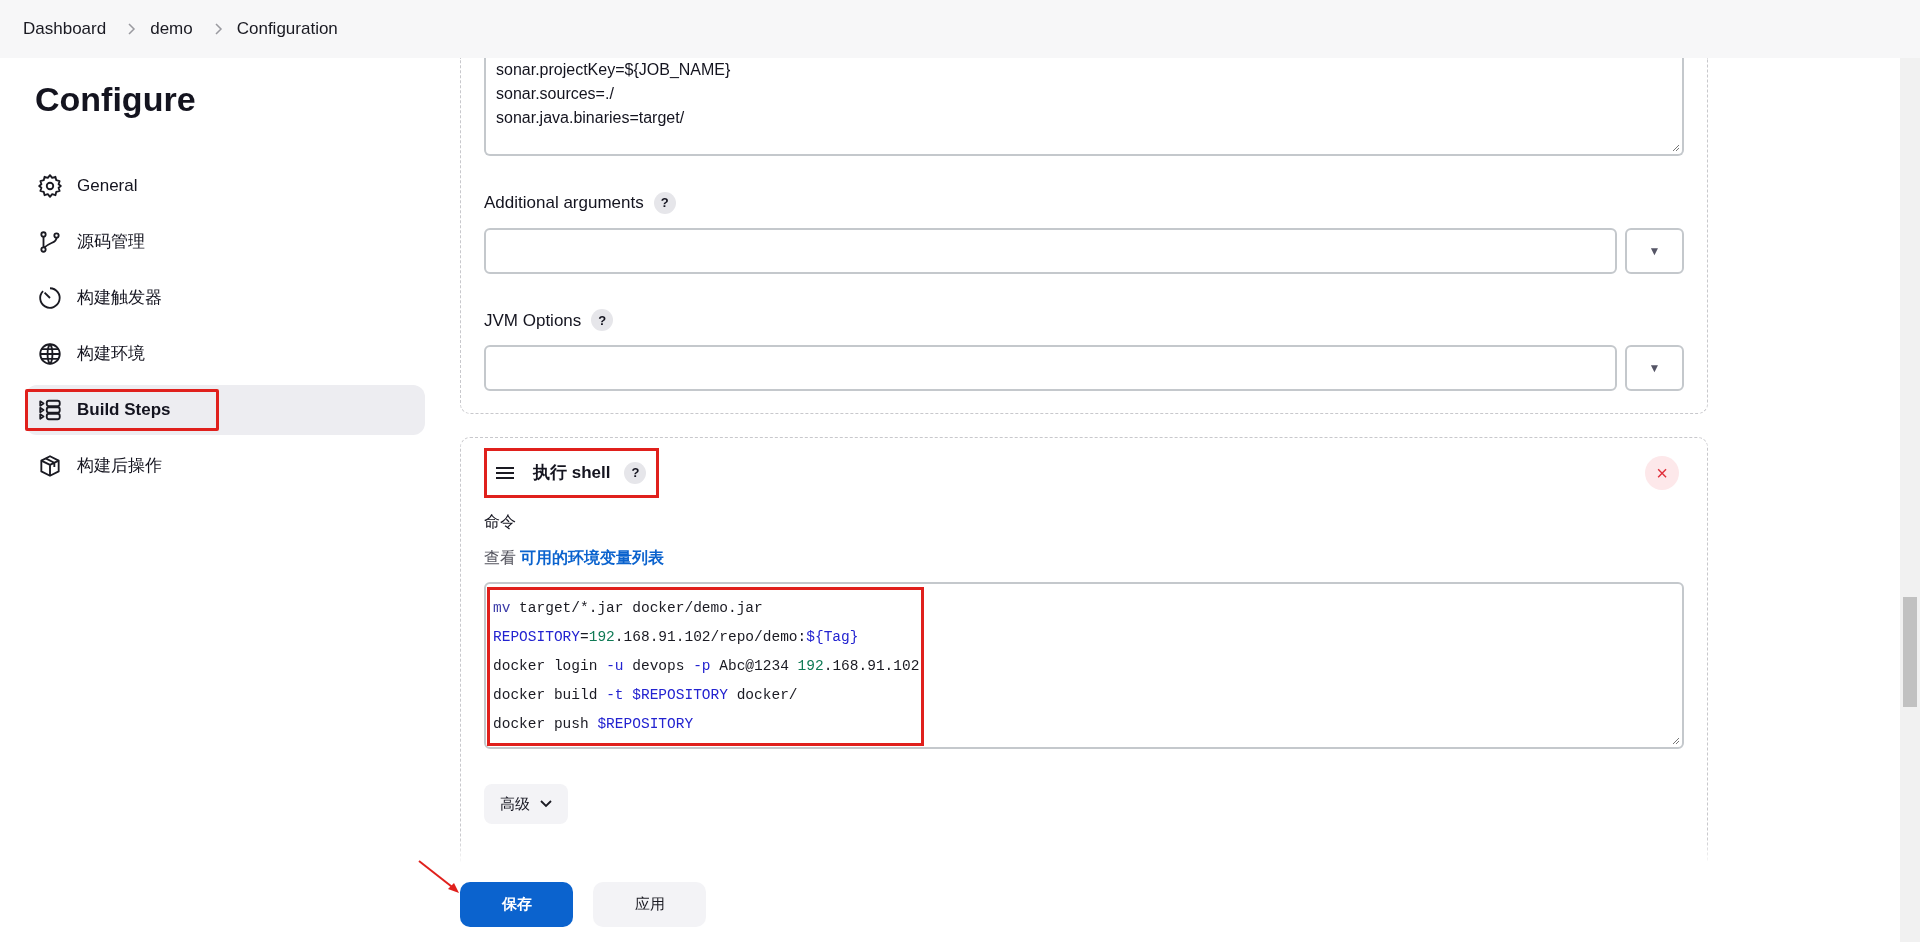  Describe the element at coordinates (500, 522) in the screenshot. I see `field-label: 命令` at that location.